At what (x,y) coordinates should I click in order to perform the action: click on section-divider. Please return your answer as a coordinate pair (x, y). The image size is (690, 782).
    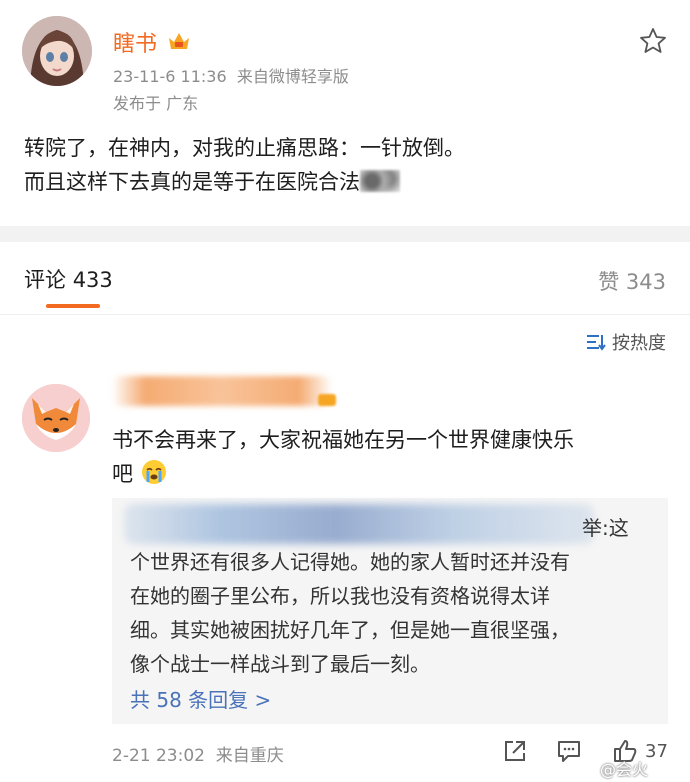
    Looking at the image, I should click on (345, 234).